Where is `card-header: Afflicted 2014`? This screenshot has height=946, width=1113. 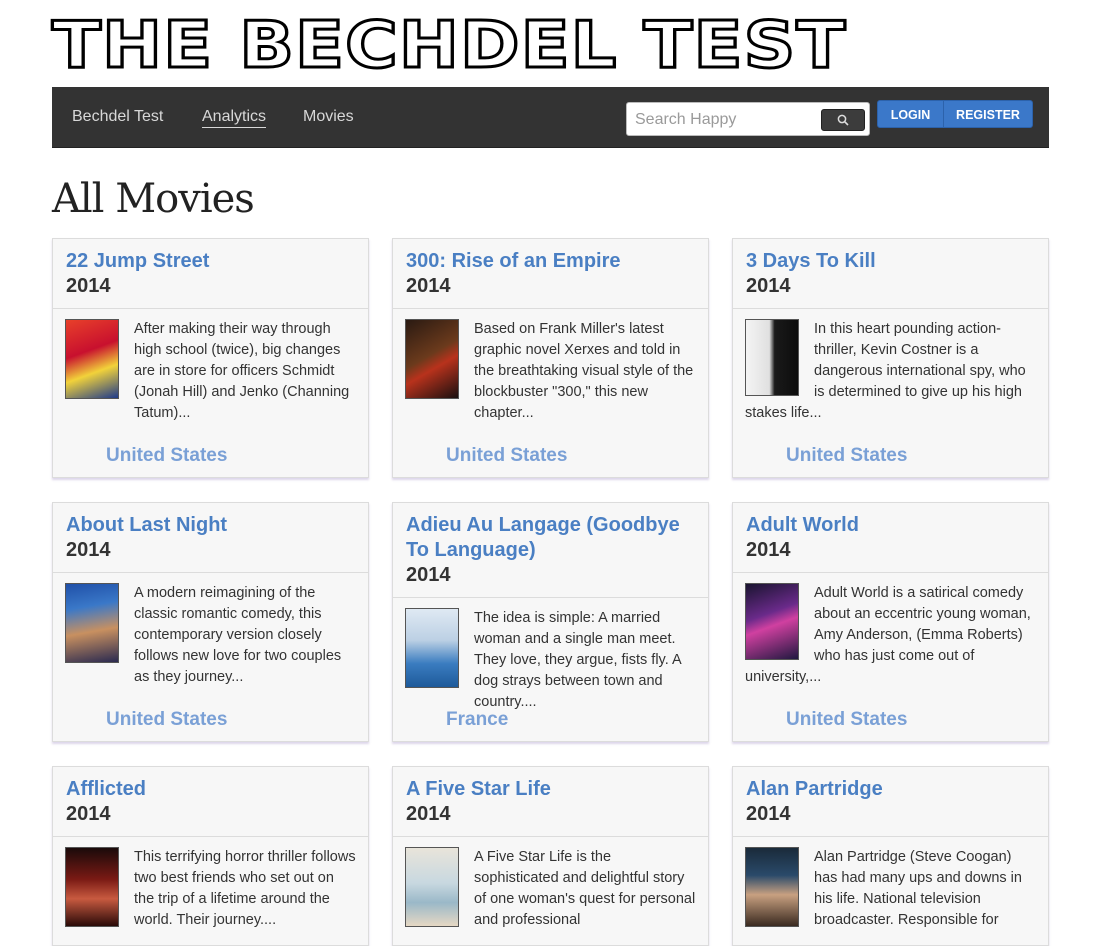
card-header: Afflicted 2014 is located at coordinates (210, 802).